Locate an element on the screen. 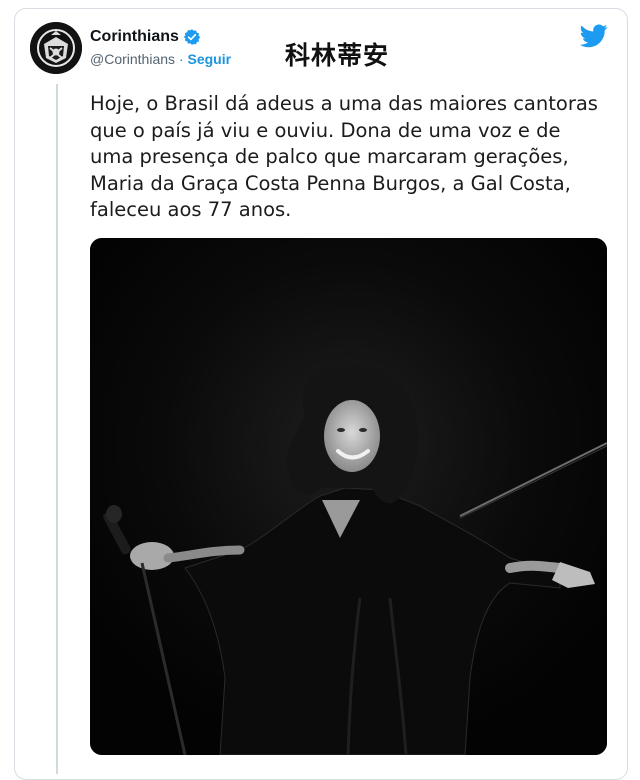 Image resolution: width=640 pixels, height=780 pixels. tweet-text-line: faleceu aos 77 anos. is located at coordinates (191, 209).